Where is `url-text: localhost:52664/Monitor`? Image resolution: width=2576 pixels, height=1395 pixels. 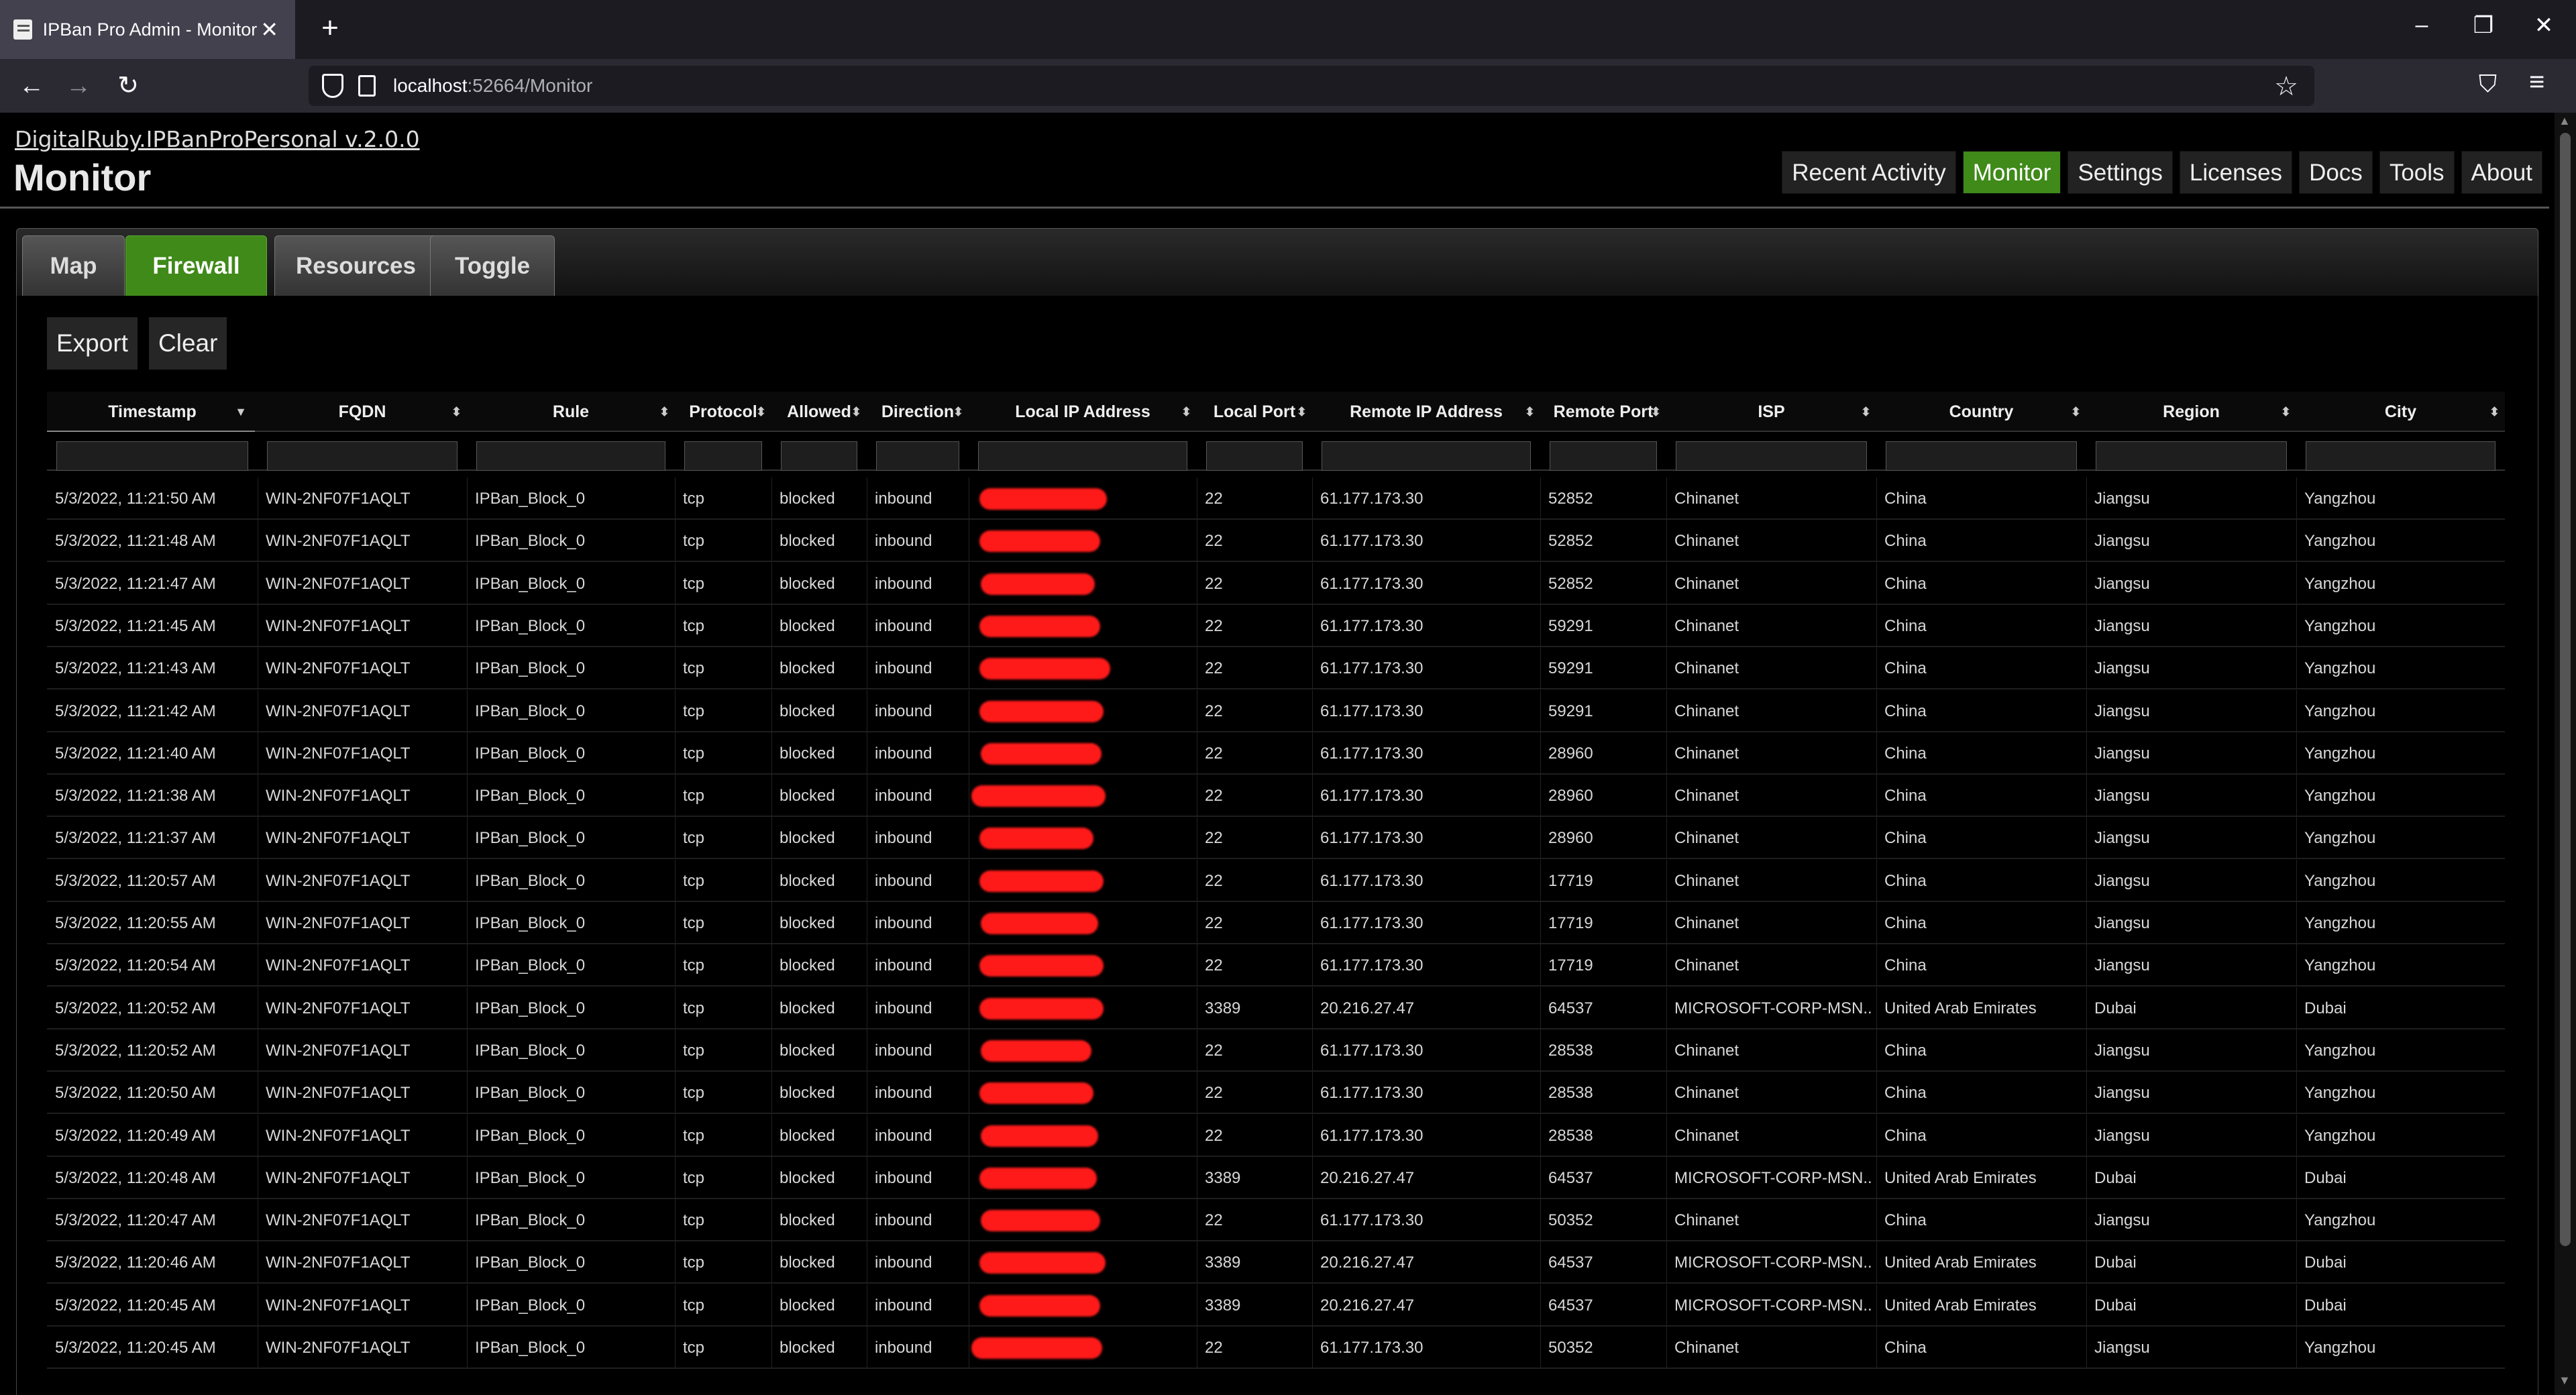 url-text: localhost:52664/Monitor is located at coordinates (492, 86).